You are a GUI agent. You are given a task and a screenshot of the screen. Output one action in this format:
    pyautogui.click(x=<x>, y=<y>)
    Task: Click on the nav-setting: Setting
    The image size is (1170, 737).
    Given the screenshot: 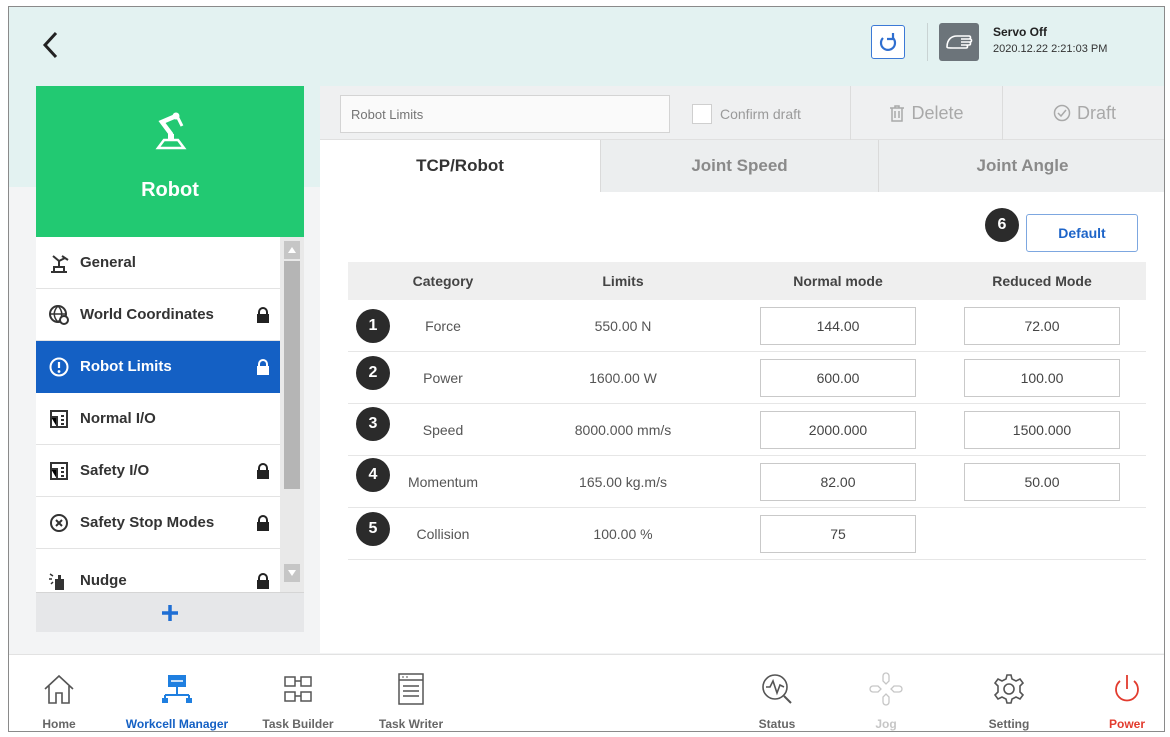 What is the action you would take?
    pyautogui.click(x=1009, y=693)
    